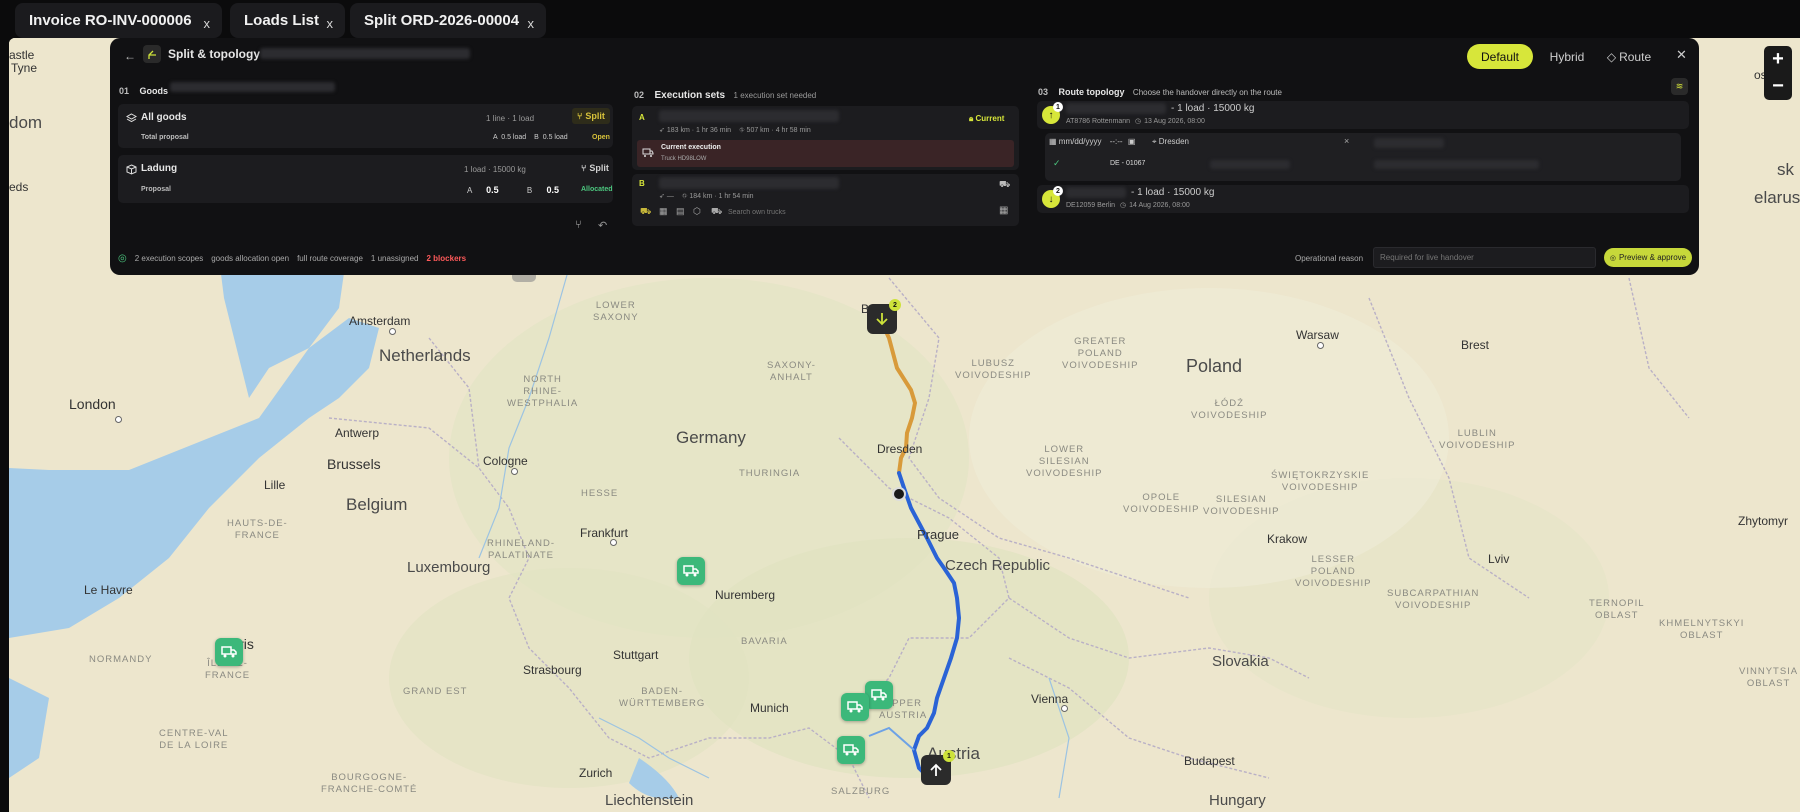 This screenshot has width=1800, height=812. Describe the element at coordinates (596, 773) in the screenshot. I see `map-label: Zurich` at that location.